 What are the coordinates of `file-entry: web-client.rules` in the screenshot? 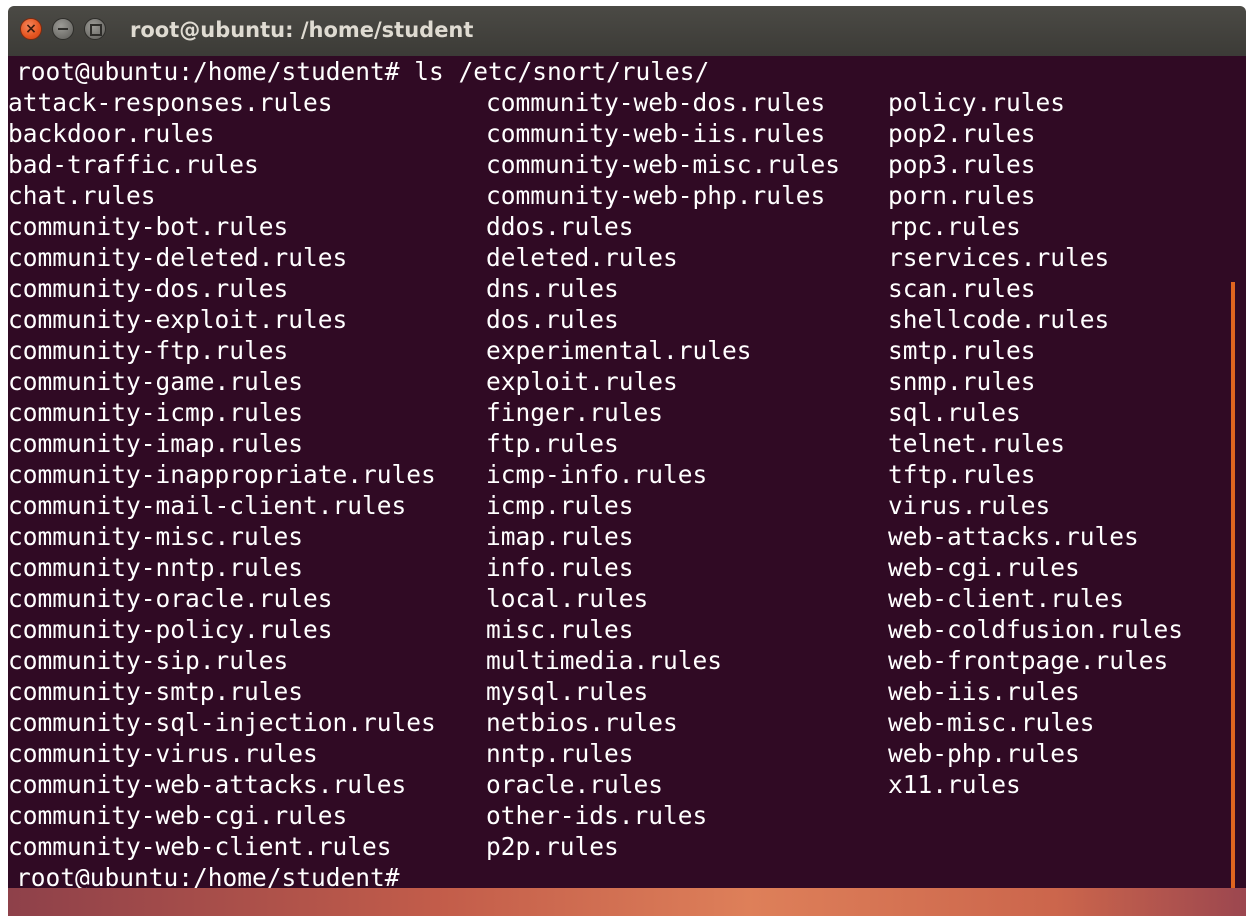 It's located at (1006, 598).